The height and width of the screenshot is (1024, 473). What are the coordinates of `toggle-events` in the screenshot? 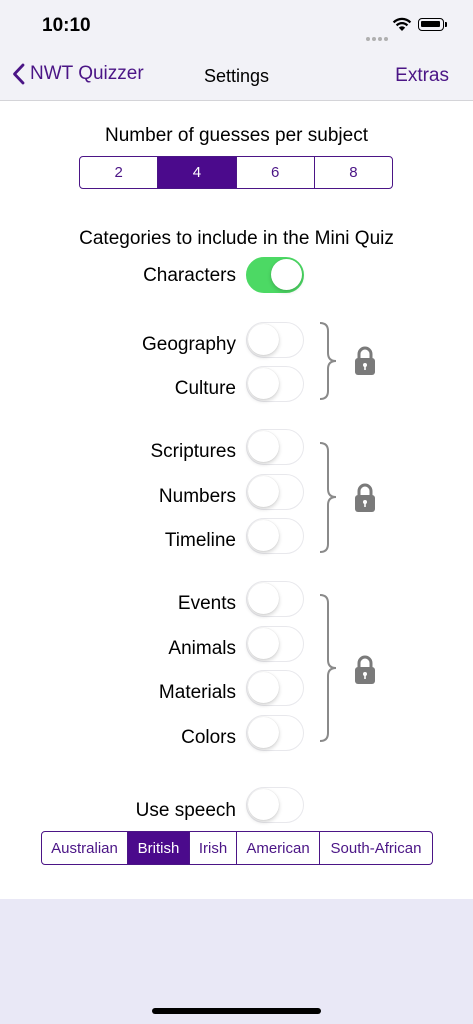 It's located at (275, 599).